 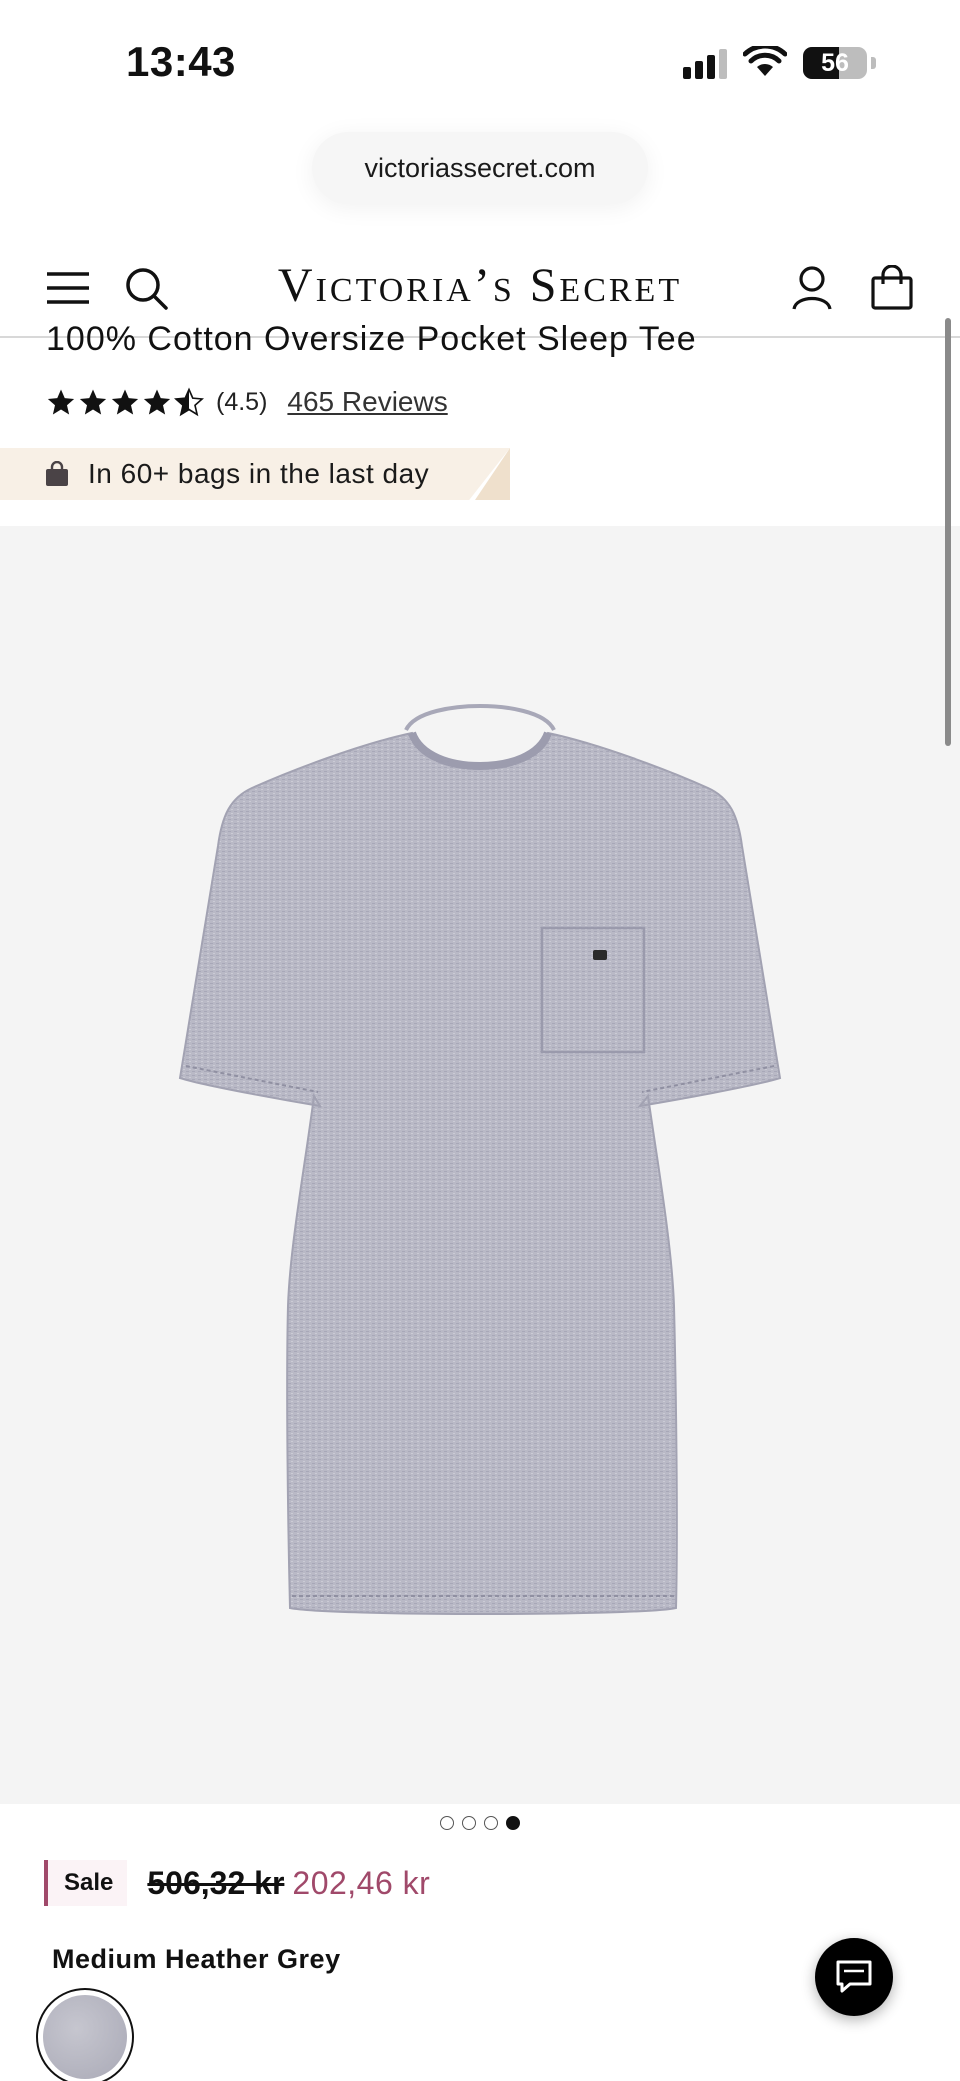 What do you see at coordinates (85, 2037) in the screenshot?
I see `color-swatch-medium-heather-grey` at bounding box center [85, 2037].